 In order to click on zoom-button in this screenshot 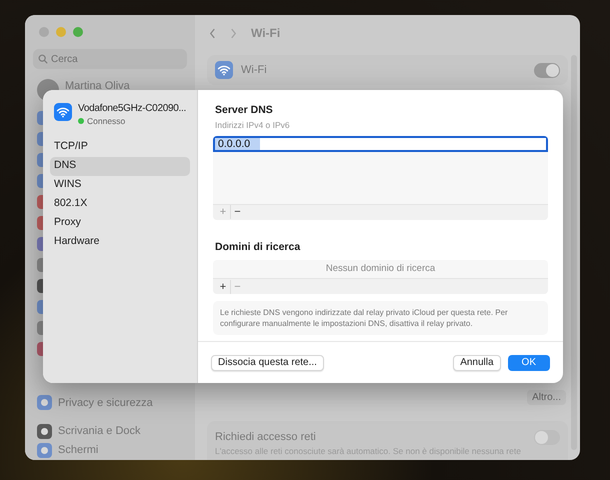, I will do `click(78, 32)`.